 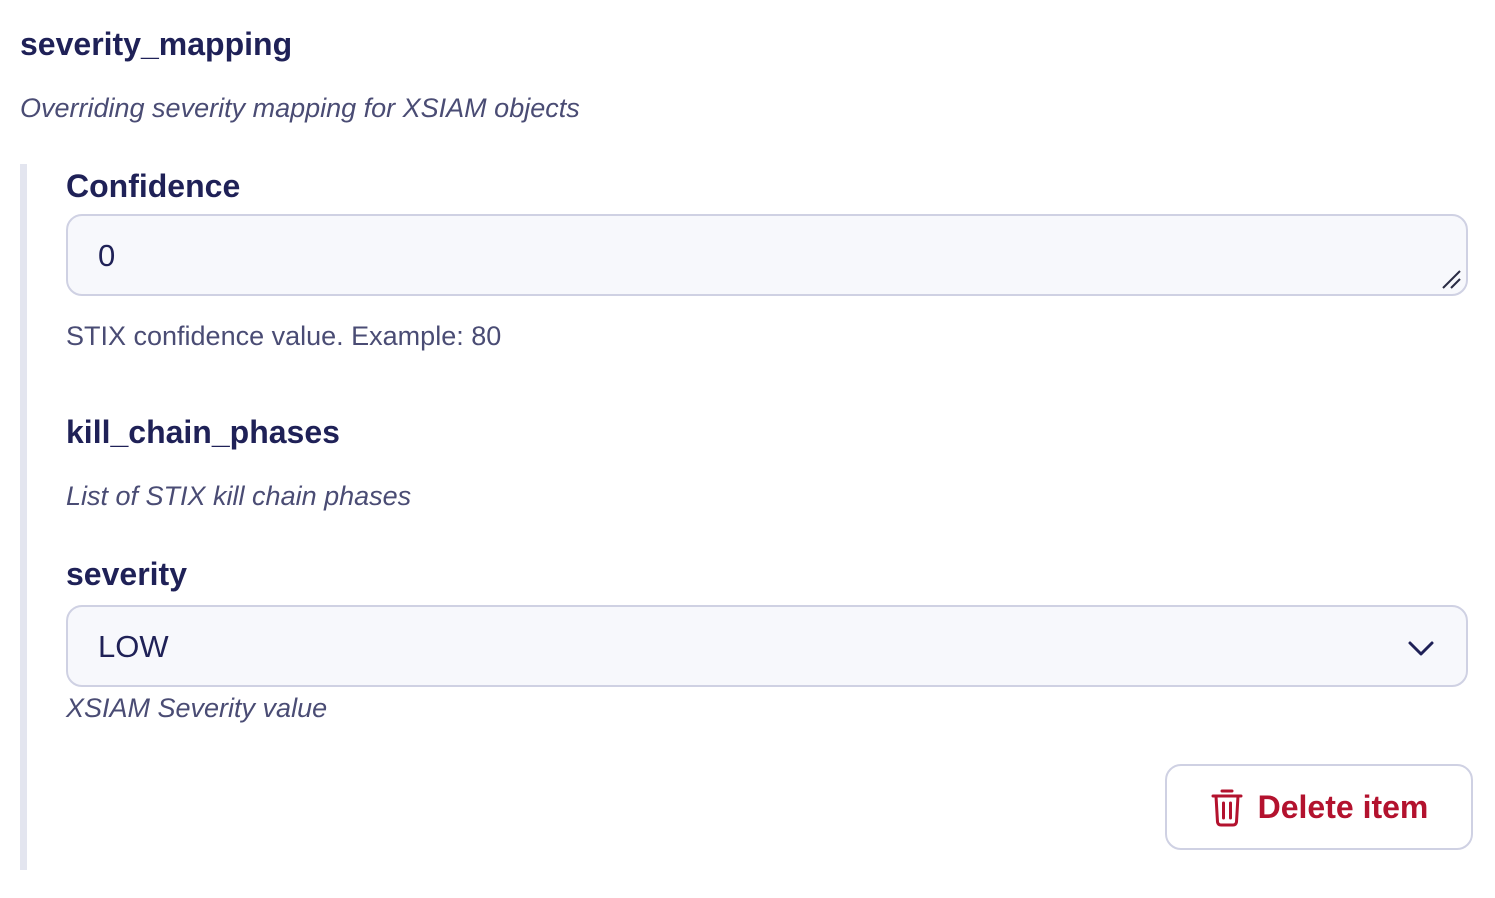 I want to click on delete-item-label: Delete item, so click(x=1343, y=807).